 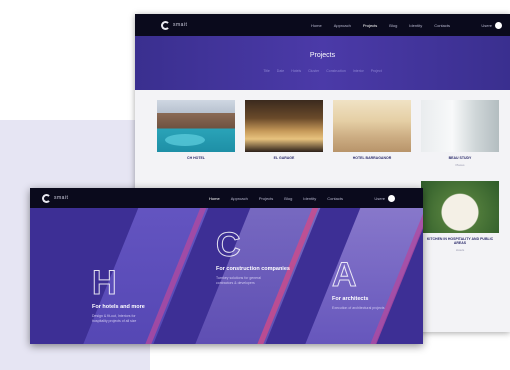 I want to click on project-card: CH HOTEL, so click(x=196, y=133).